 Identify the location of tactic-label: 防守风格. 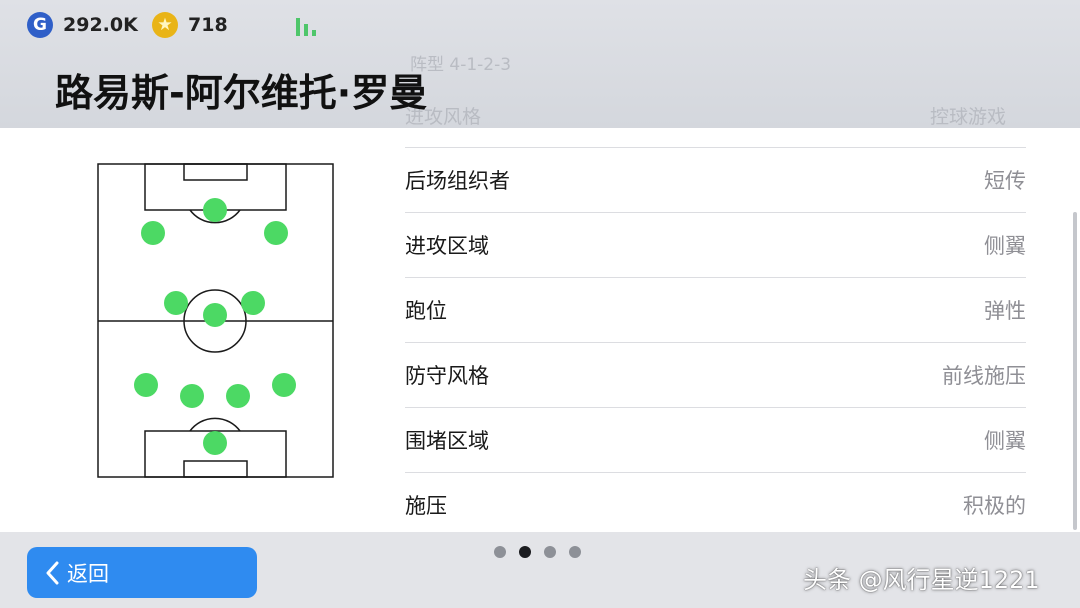
(447, 376).